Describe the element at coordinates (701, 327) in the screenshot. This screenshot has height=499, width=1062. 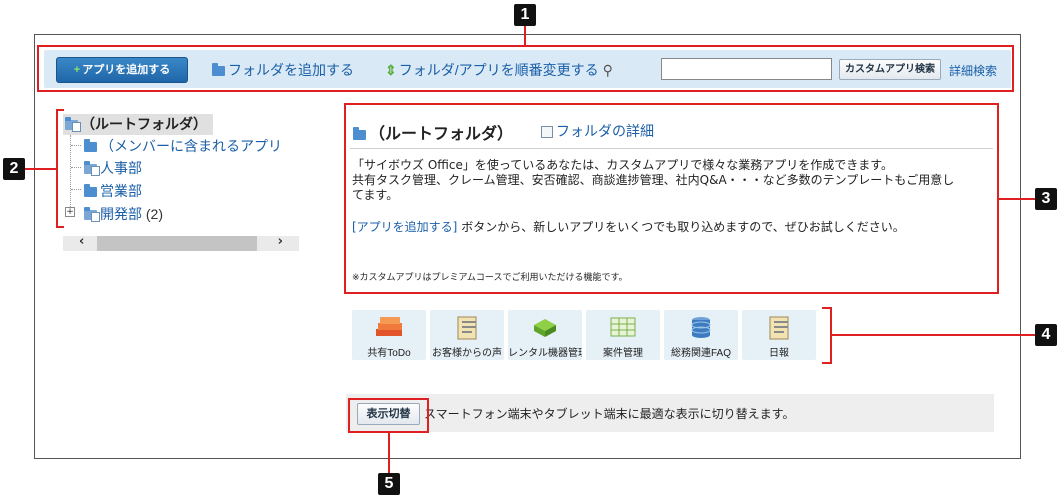
I see `database-icon` at that location.